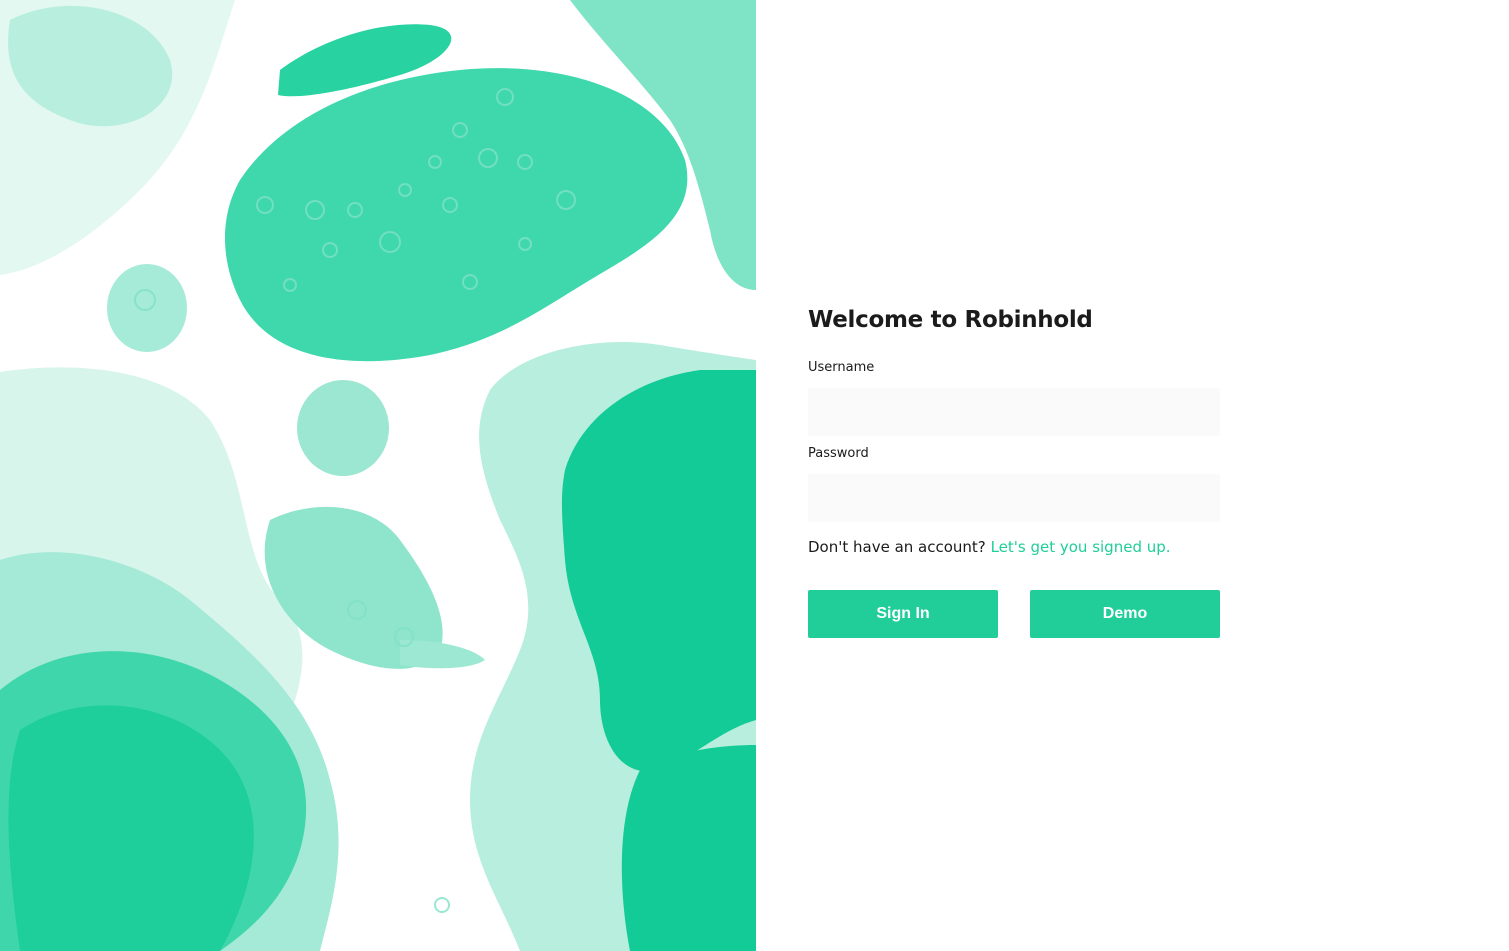 The image size is (1509, 951). I want to click on action-buttons: Sign In Demo, so click(1014, 614).